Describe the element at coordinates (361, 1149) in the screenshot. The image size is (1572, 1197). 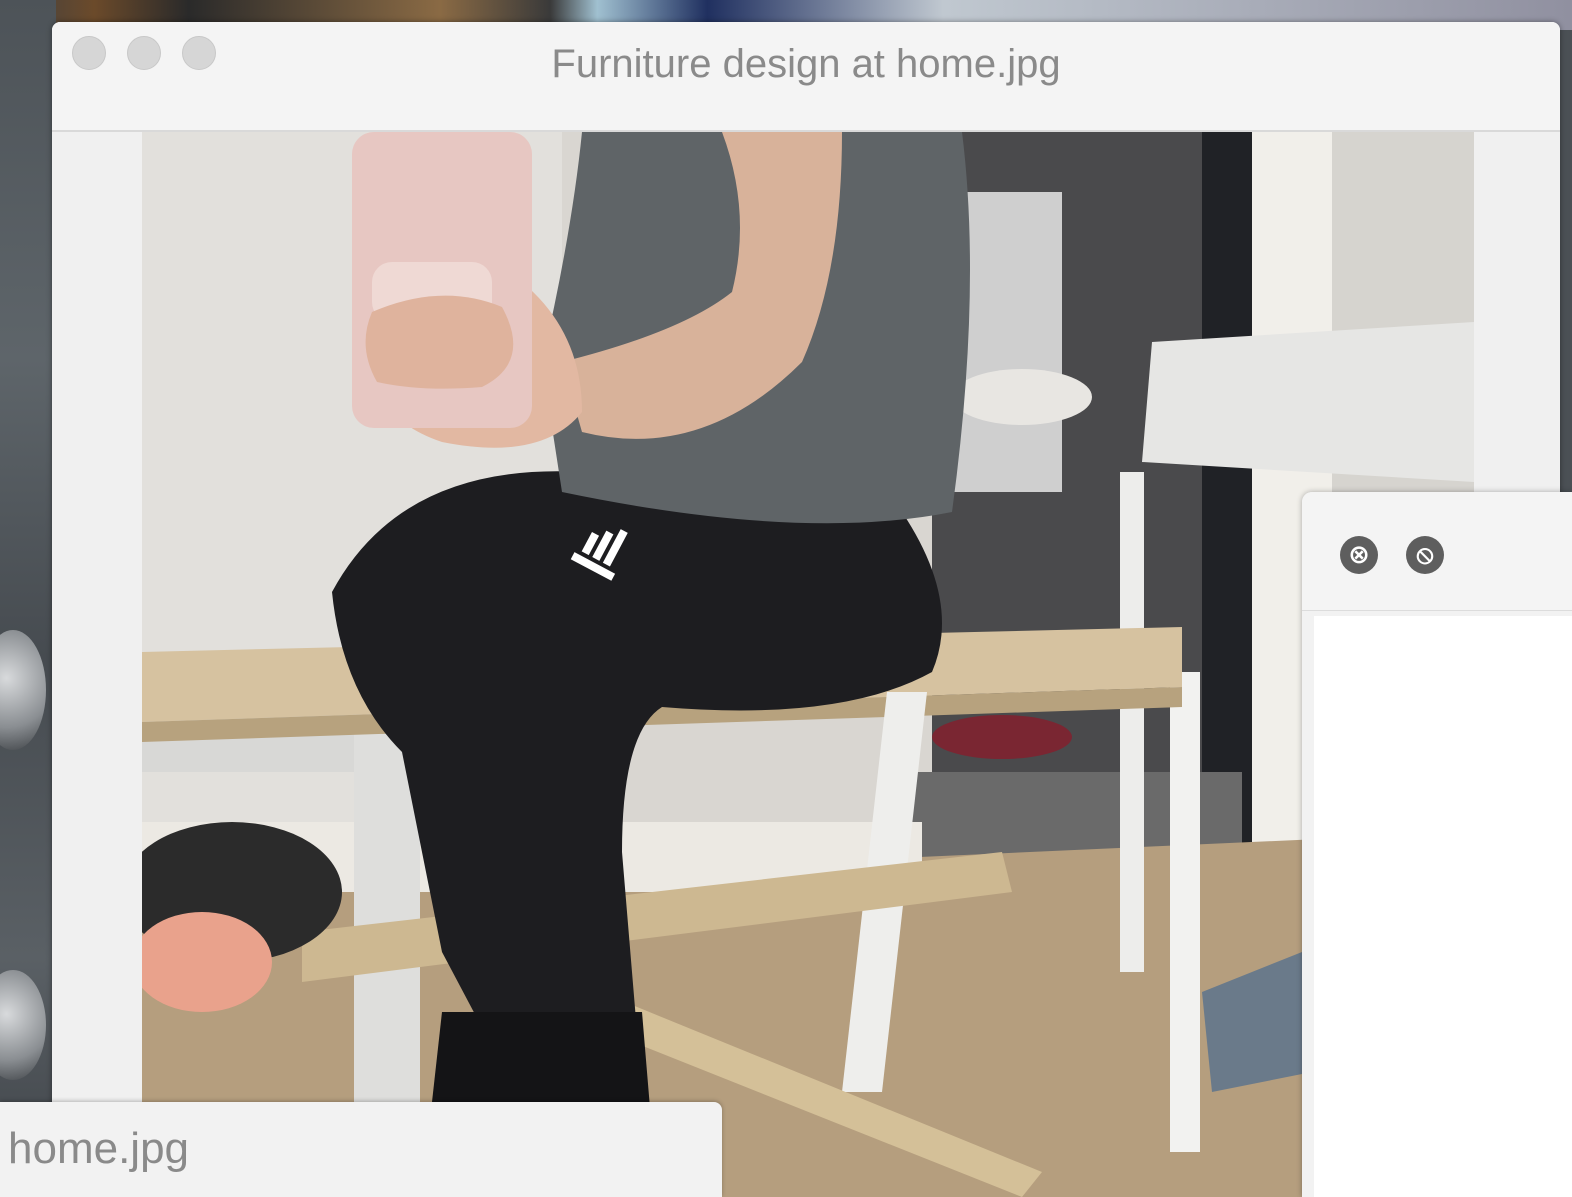
I see `file-window: home.jpg` at that location.